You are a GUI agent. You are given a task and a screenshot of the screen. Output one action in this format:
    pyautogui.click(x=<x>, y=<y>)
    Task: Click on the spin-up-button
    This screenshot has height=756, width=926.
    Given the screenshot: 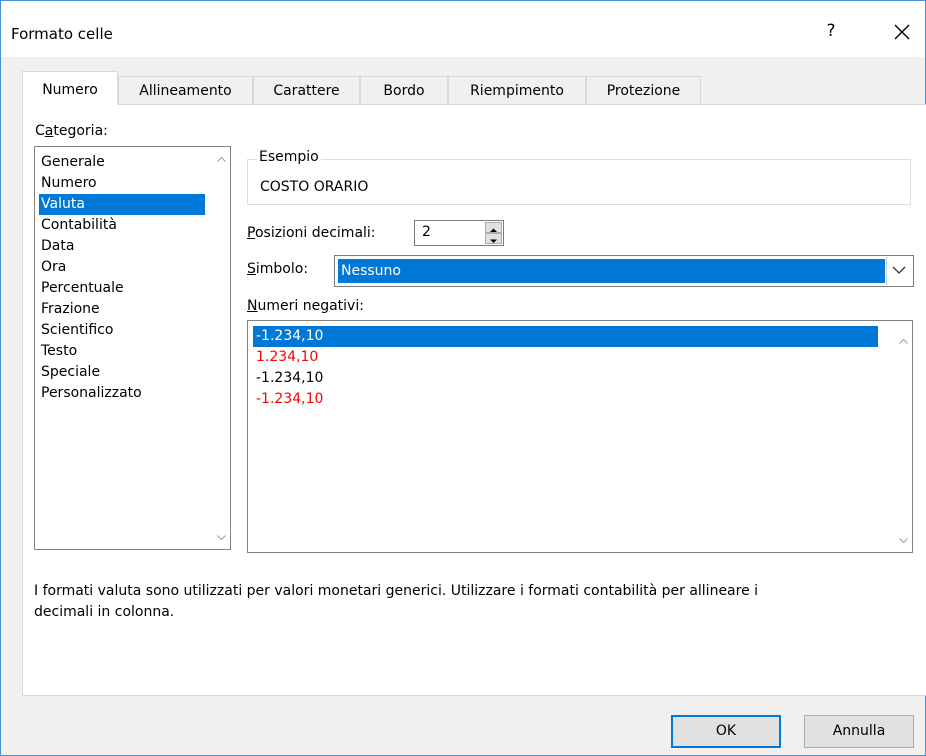 What is the action you would take?
    pyautogui.click(x=493, y=227)
    